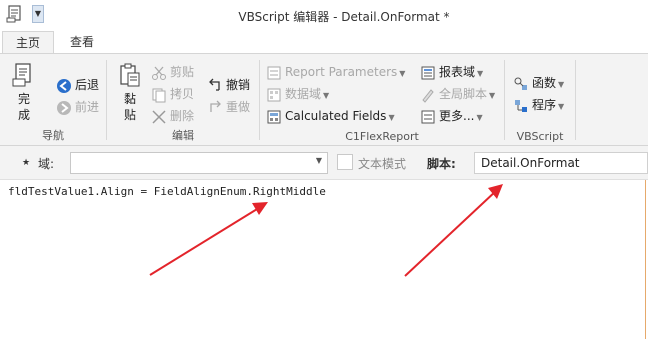  I want to click on cut-button: 剪贴, so click(172, 72).